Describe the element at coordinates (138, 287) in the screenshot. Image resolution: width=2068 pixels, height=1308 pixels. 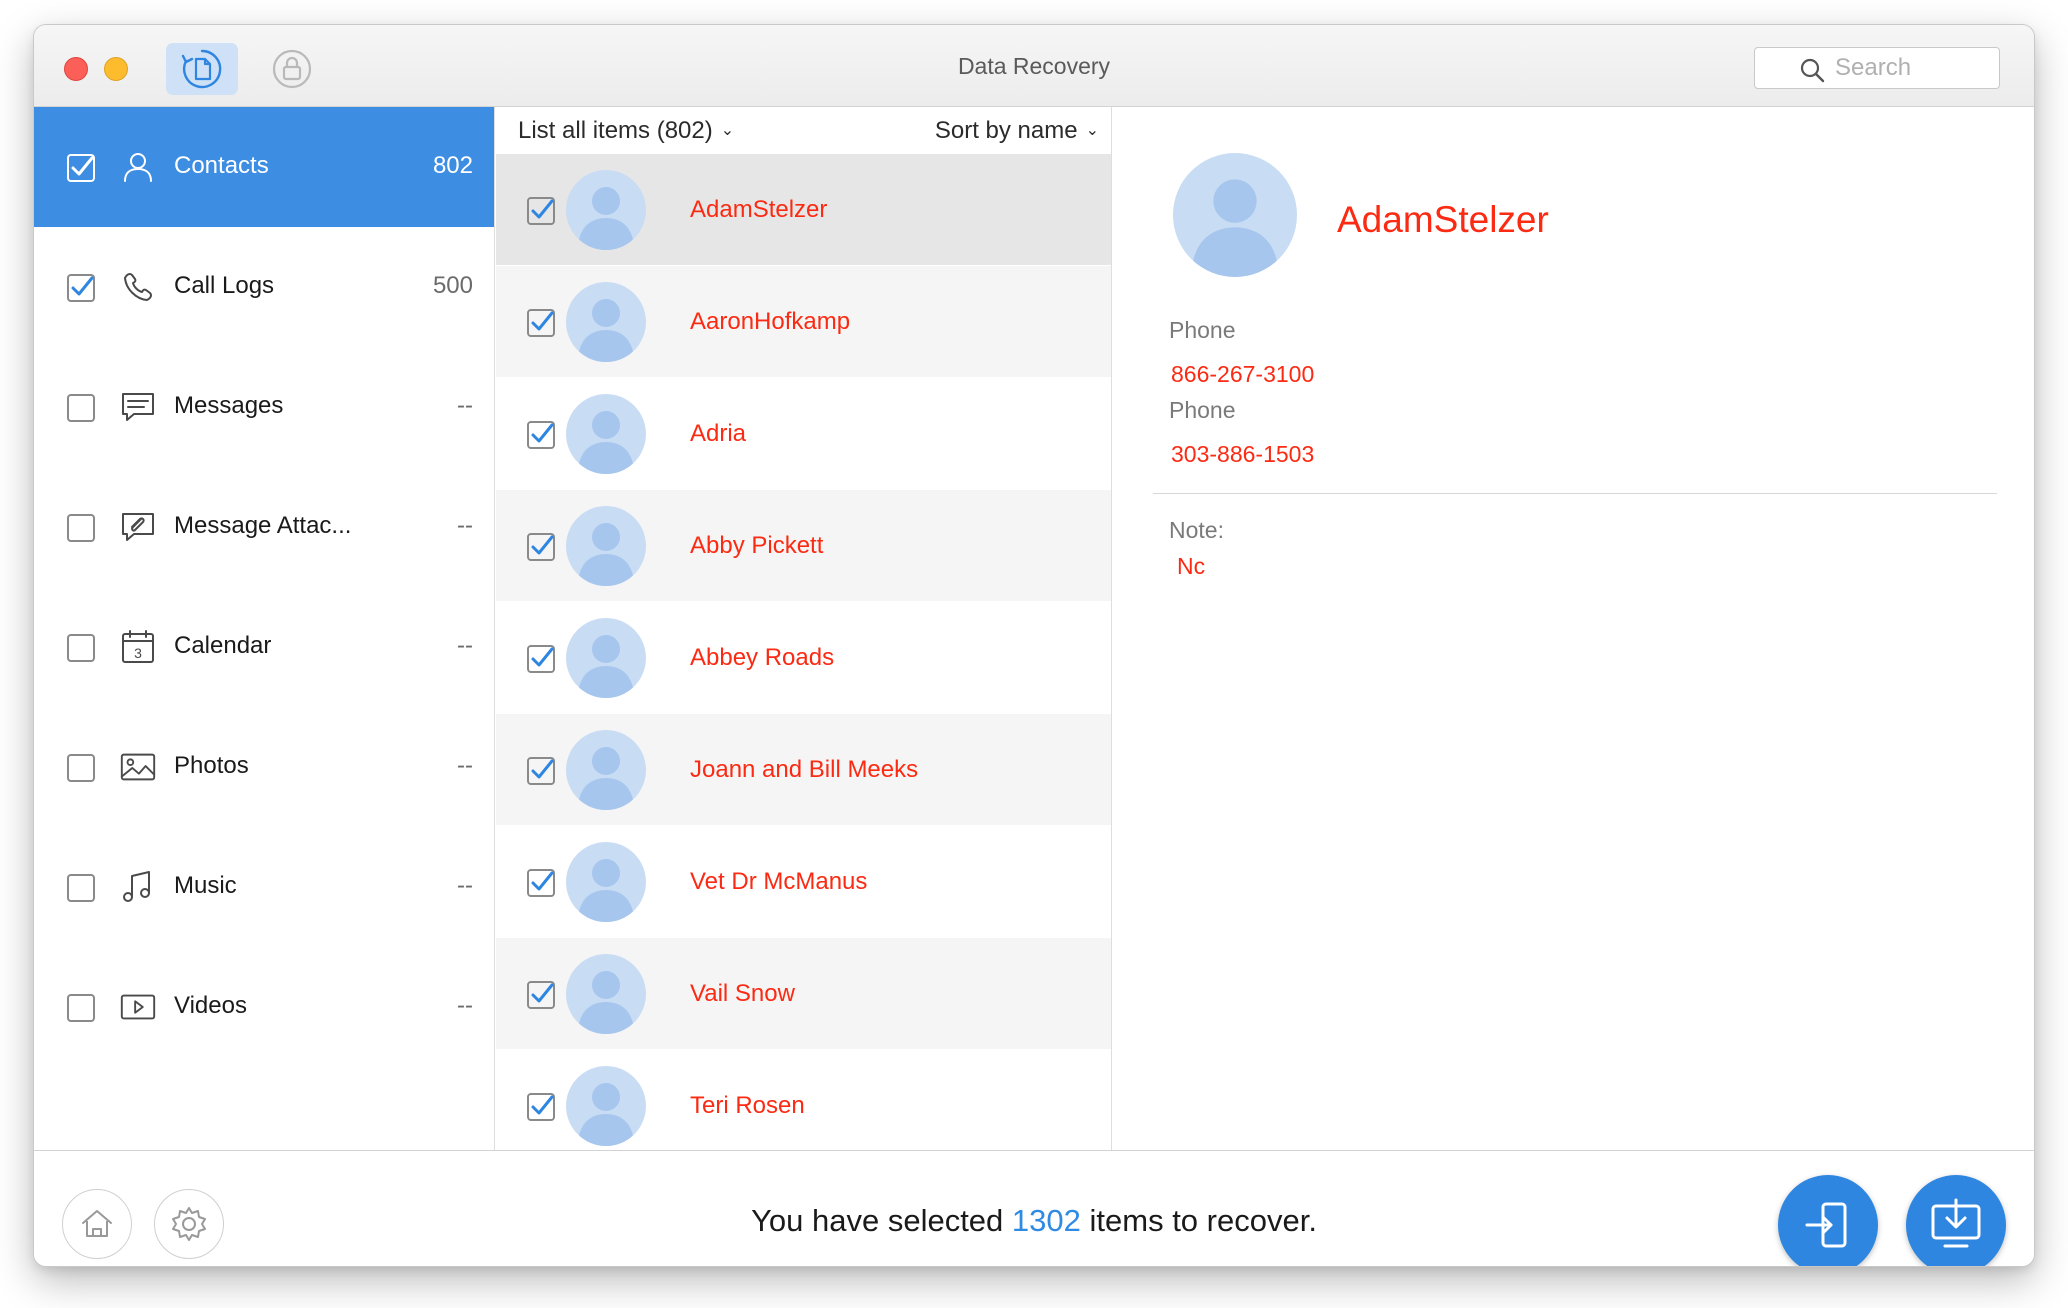
I see `phone-icon` at that location.